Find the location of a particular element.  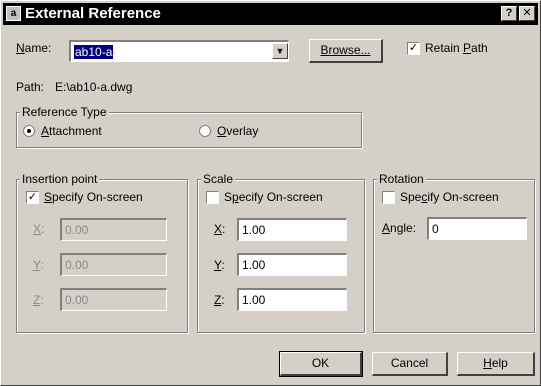

overlay-radio is located at coordinates (205, 131).